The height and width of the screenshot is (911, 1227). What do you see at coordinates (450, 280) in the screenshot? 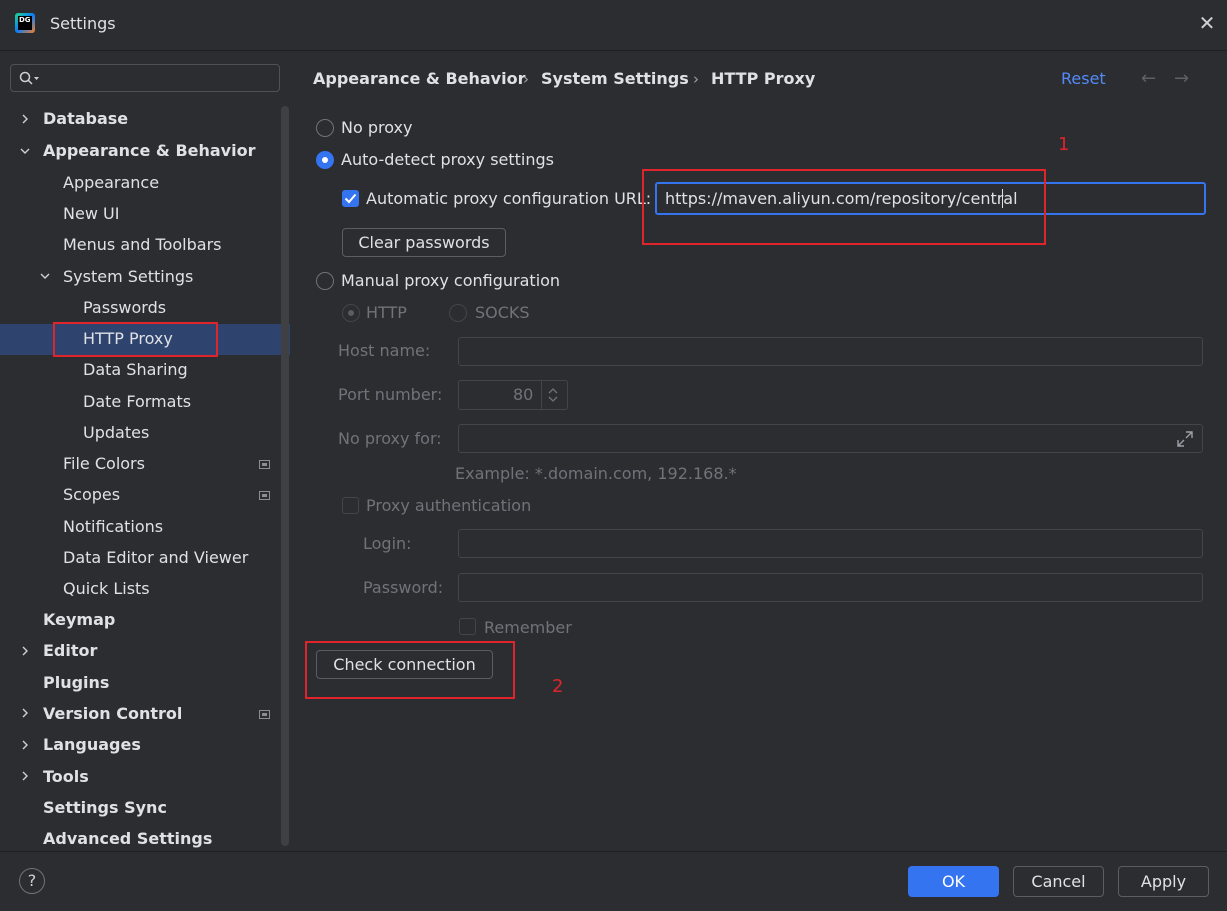
I see `manual-proxy-label: Manual proxy configuration` at bounding box center [450, 280].